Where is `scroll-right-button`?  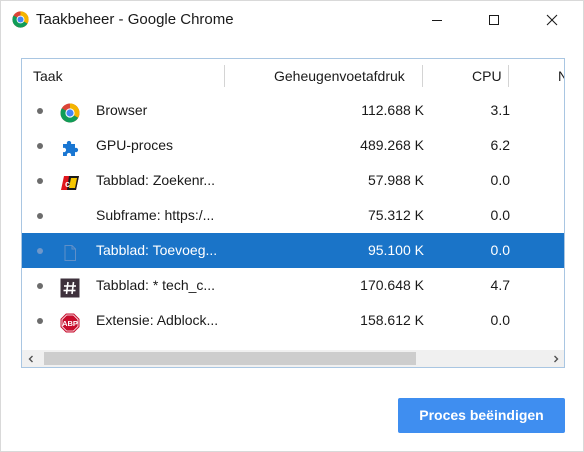 scroll-right-button is located at coordinates (555, 358).